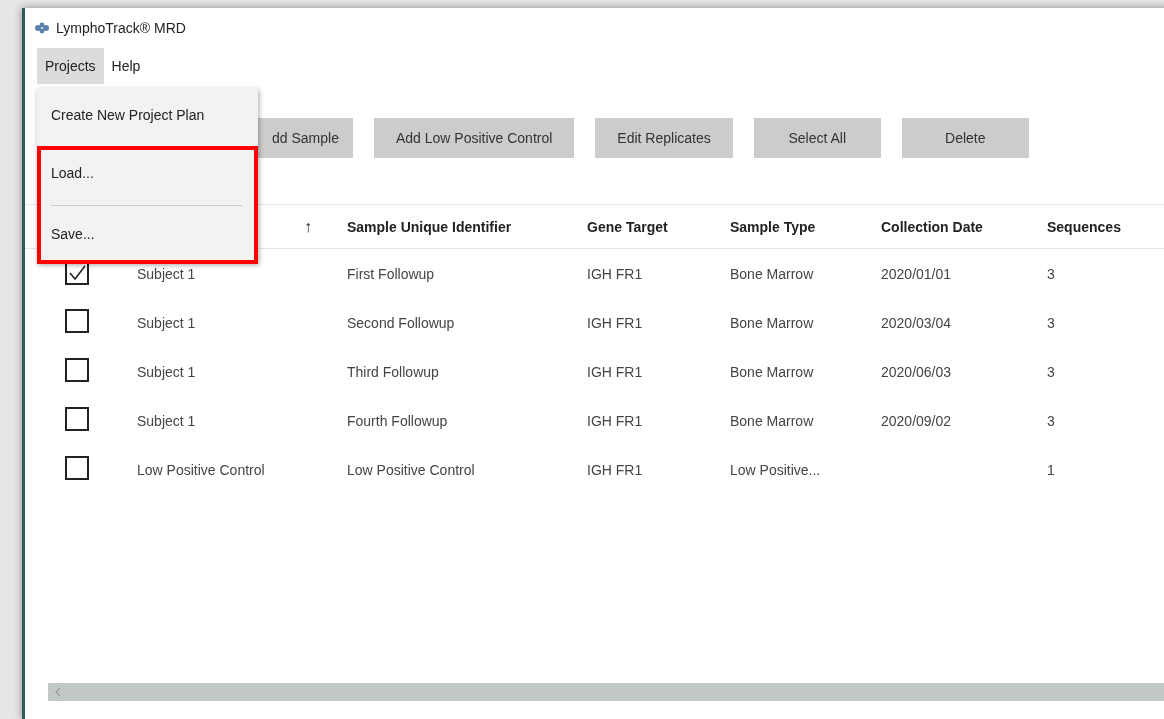 Image resolution: width=1164 pixels, height=719 pixels. What do you see at coordinates (965, 138) in the screenshot?
I see `toolbar-button: Delete` at bounding box center [965, 138].